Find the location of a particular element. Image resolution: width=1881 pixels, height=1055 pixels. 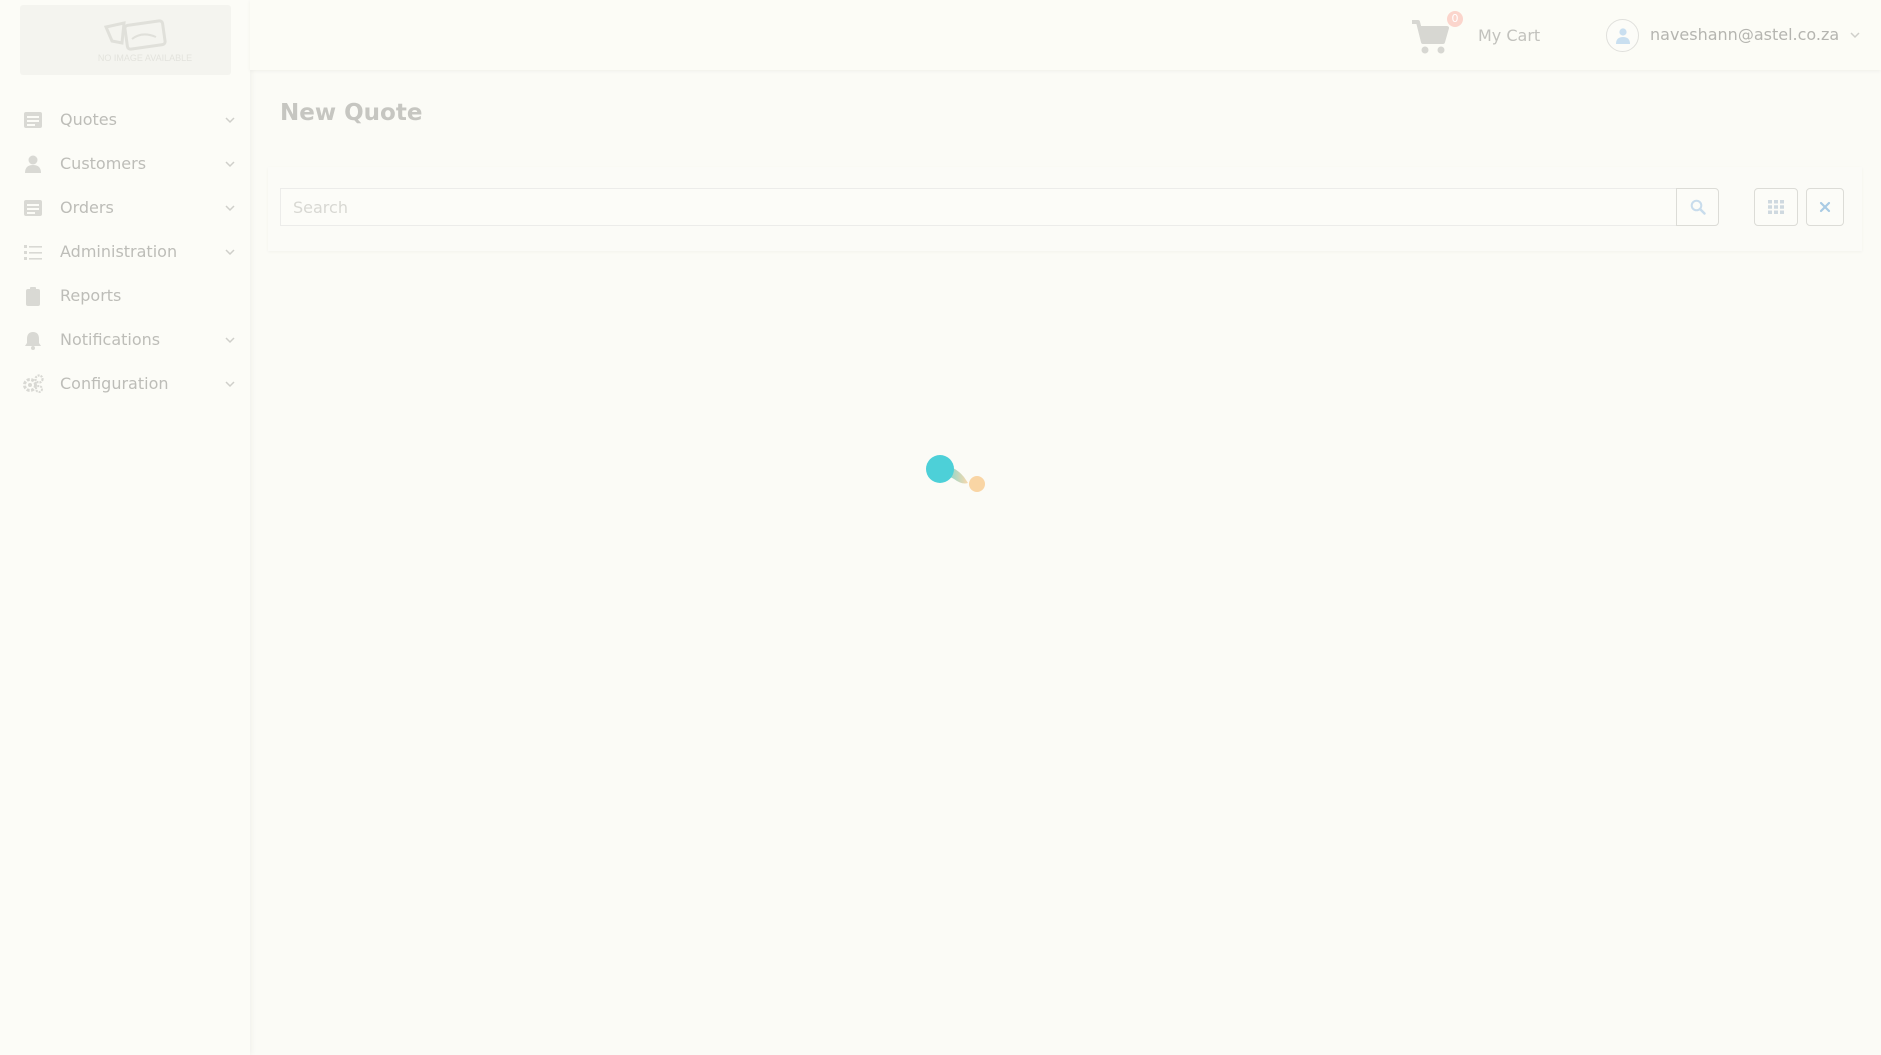

grid-view-button is located at coordinates (1776, 207).